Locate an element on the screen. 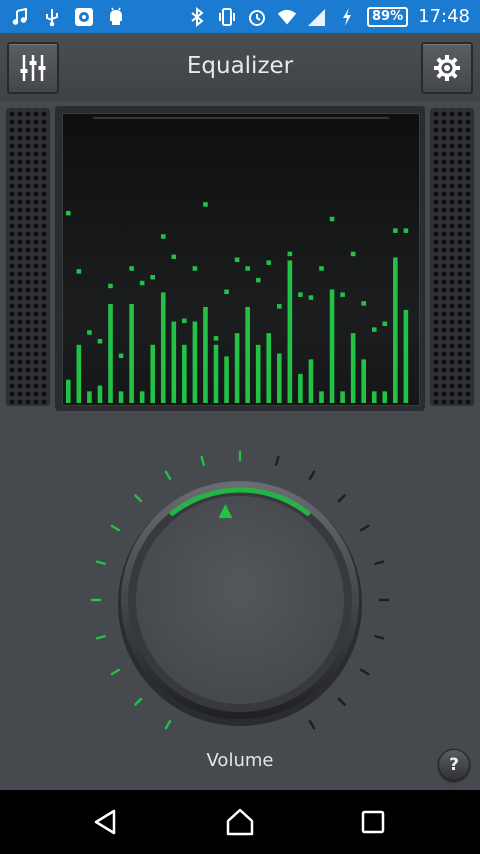 This screenshot has width=480, height=854. bluetooth-icon is located at coordinates (197, 16).